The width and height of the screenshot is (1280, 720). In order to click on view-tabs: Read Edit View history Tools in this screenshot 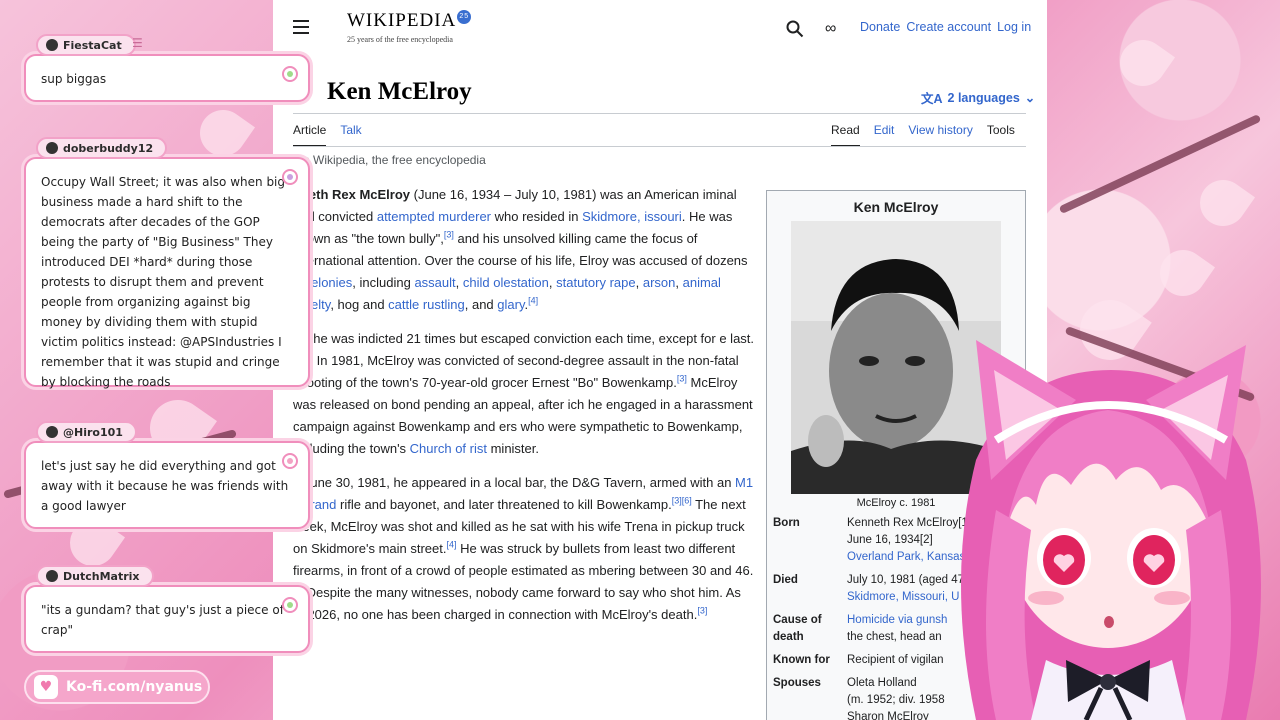, I will do `click(923, 135)`.